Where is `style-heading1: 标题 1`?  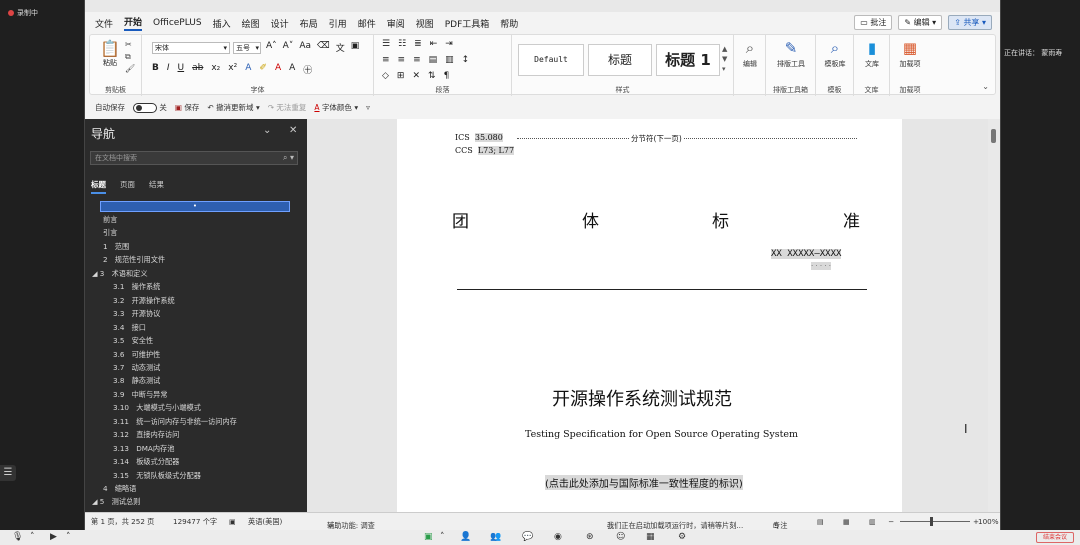
style-heading1: 标题 1 is located at coordinates (688, 60).